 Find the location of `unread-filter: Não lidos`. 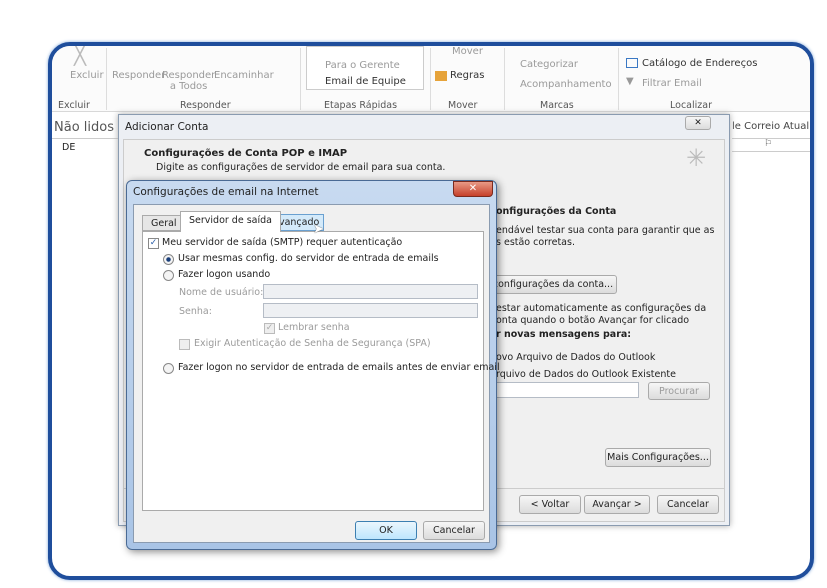

unread-filter: Não lidos is located at coordinates (84, 127).